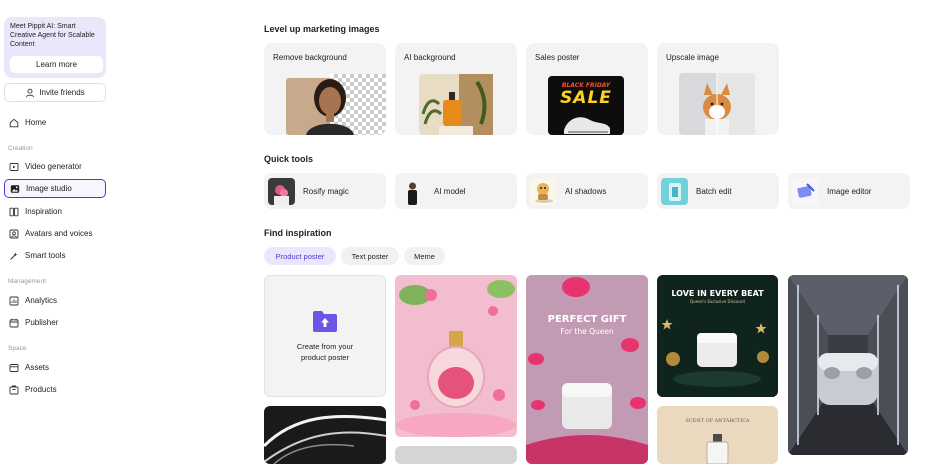  I want to click on section-label-management: Management, so click(27, 281).